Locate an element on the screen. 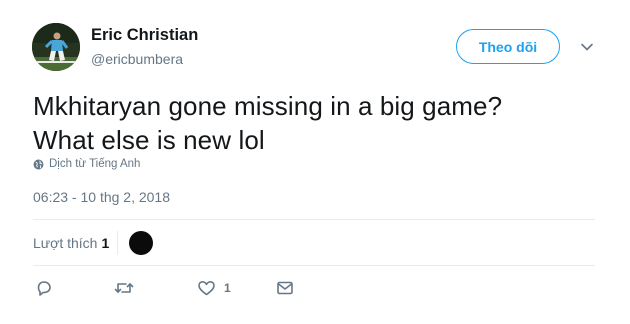 The height and width of the screenshot is (324, 630). direct-message-button is located at coordinates (285, 288).